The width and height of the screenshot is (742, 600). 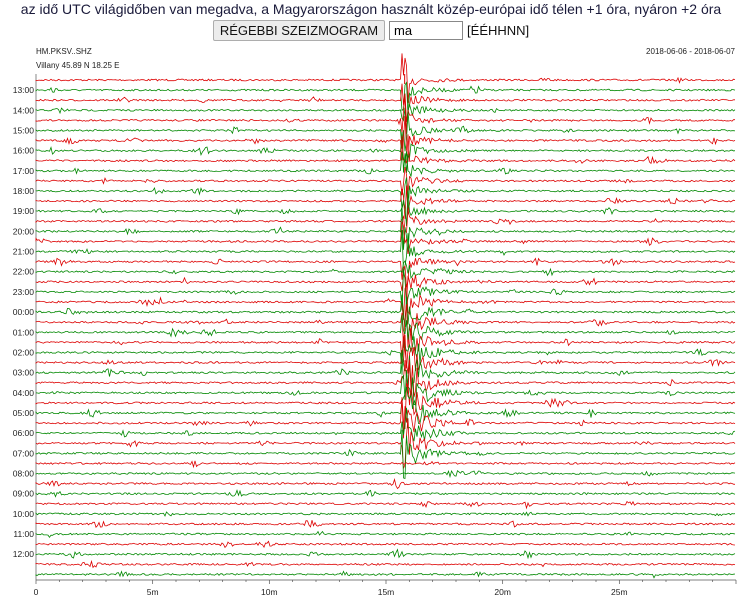 What do you see at coordinates (24, 554) in the screenshot?
I see `hour-label: 12:00` at bounding box center [24, 554].